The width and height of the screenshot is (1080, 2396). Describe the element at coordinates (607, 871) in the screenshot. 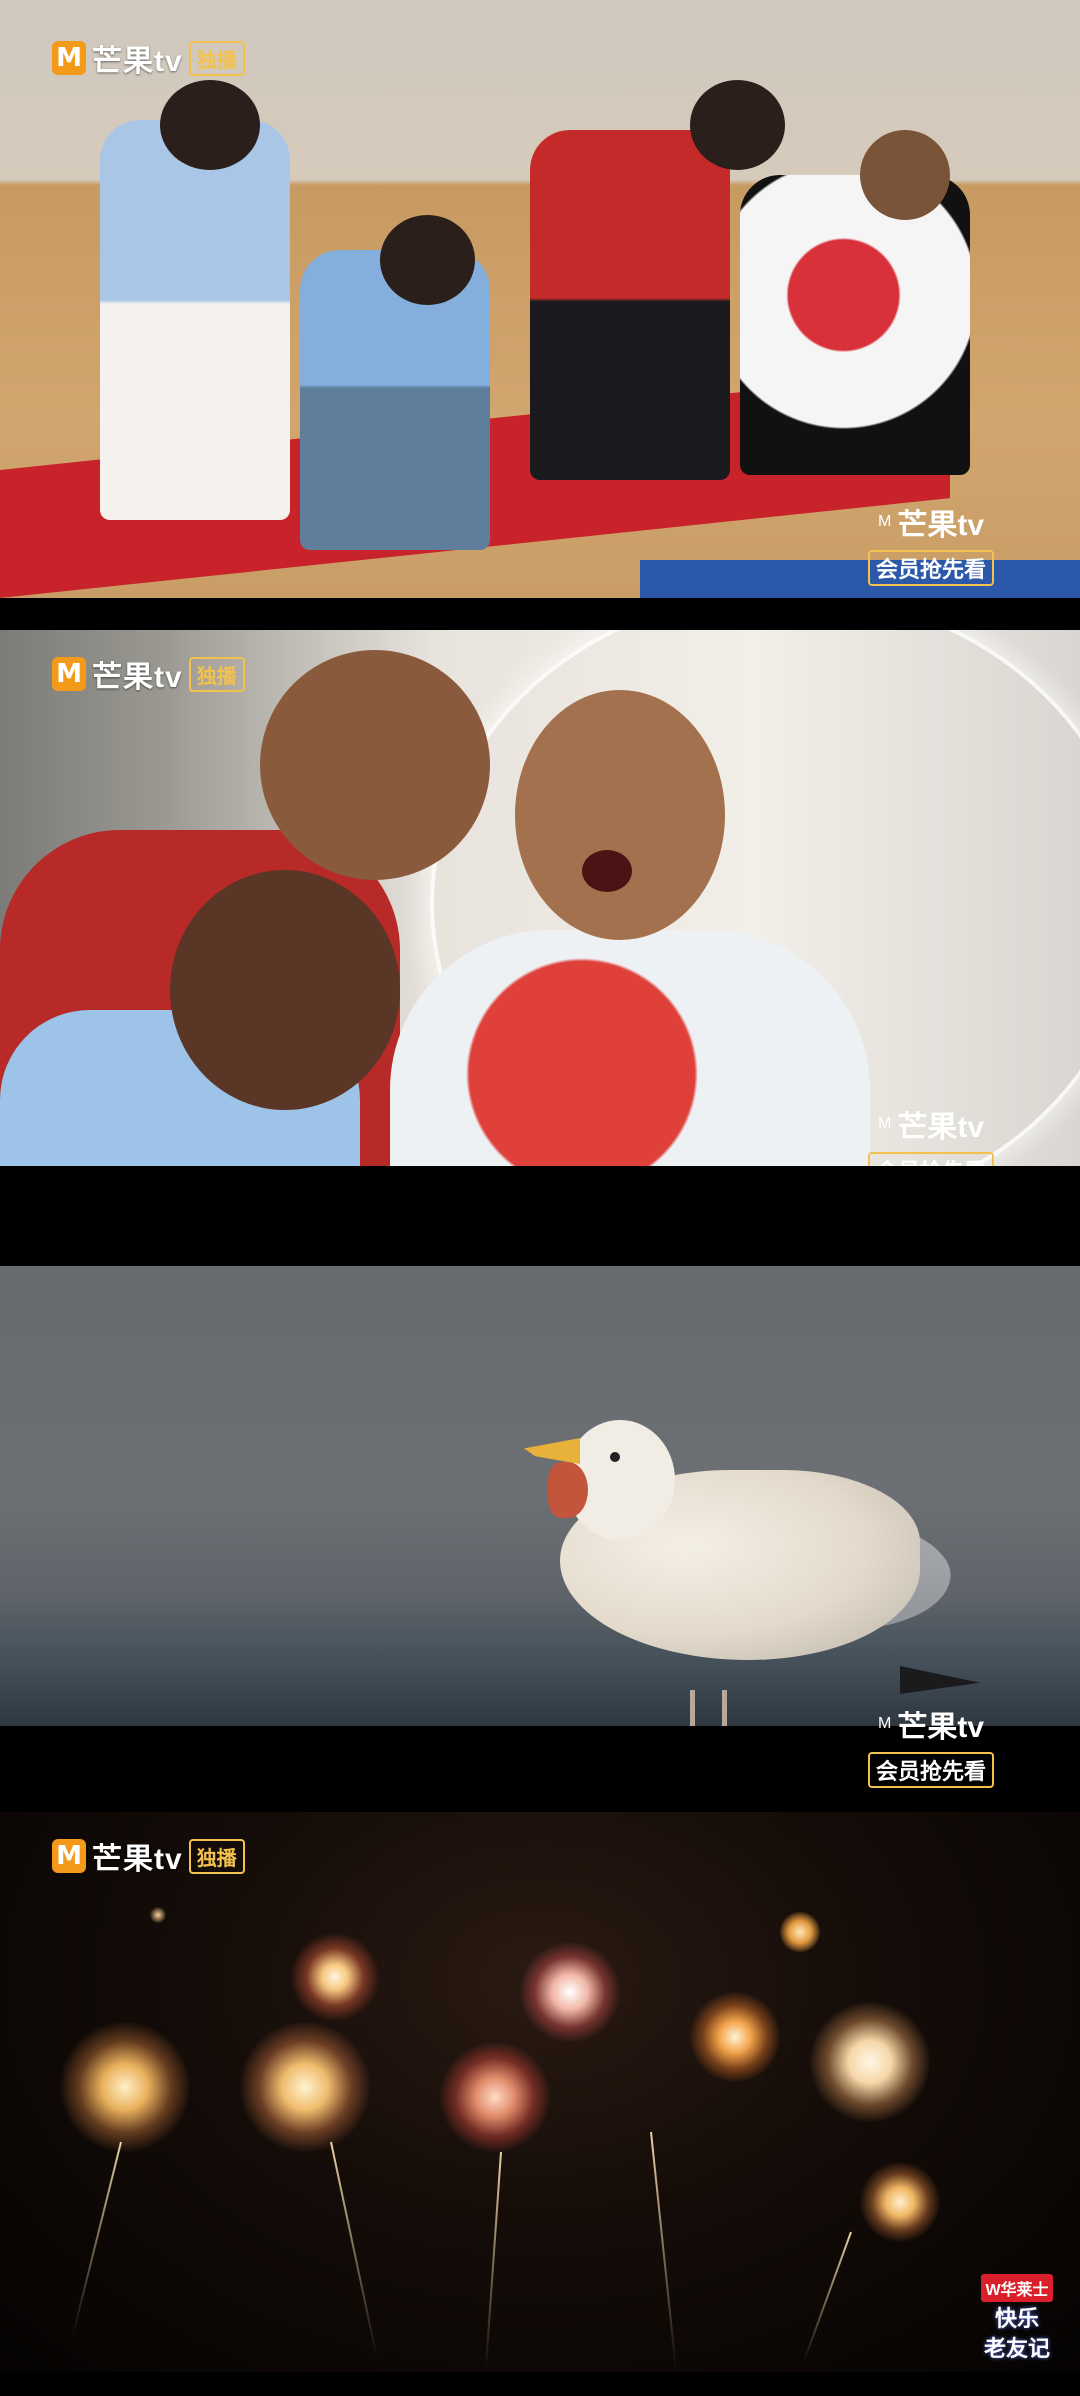

I see `open-mouth` at that location.